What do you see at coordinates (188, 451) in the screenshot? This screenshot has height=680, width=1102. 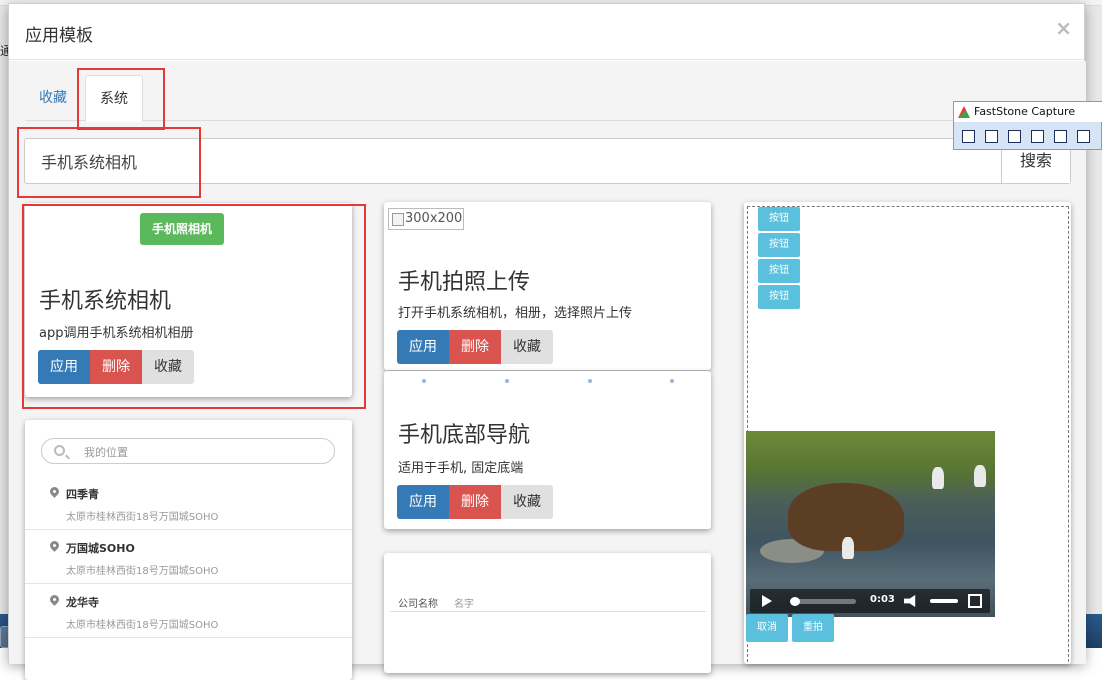 I see `location-search: 我的位置` at bounding box center [188, 451].